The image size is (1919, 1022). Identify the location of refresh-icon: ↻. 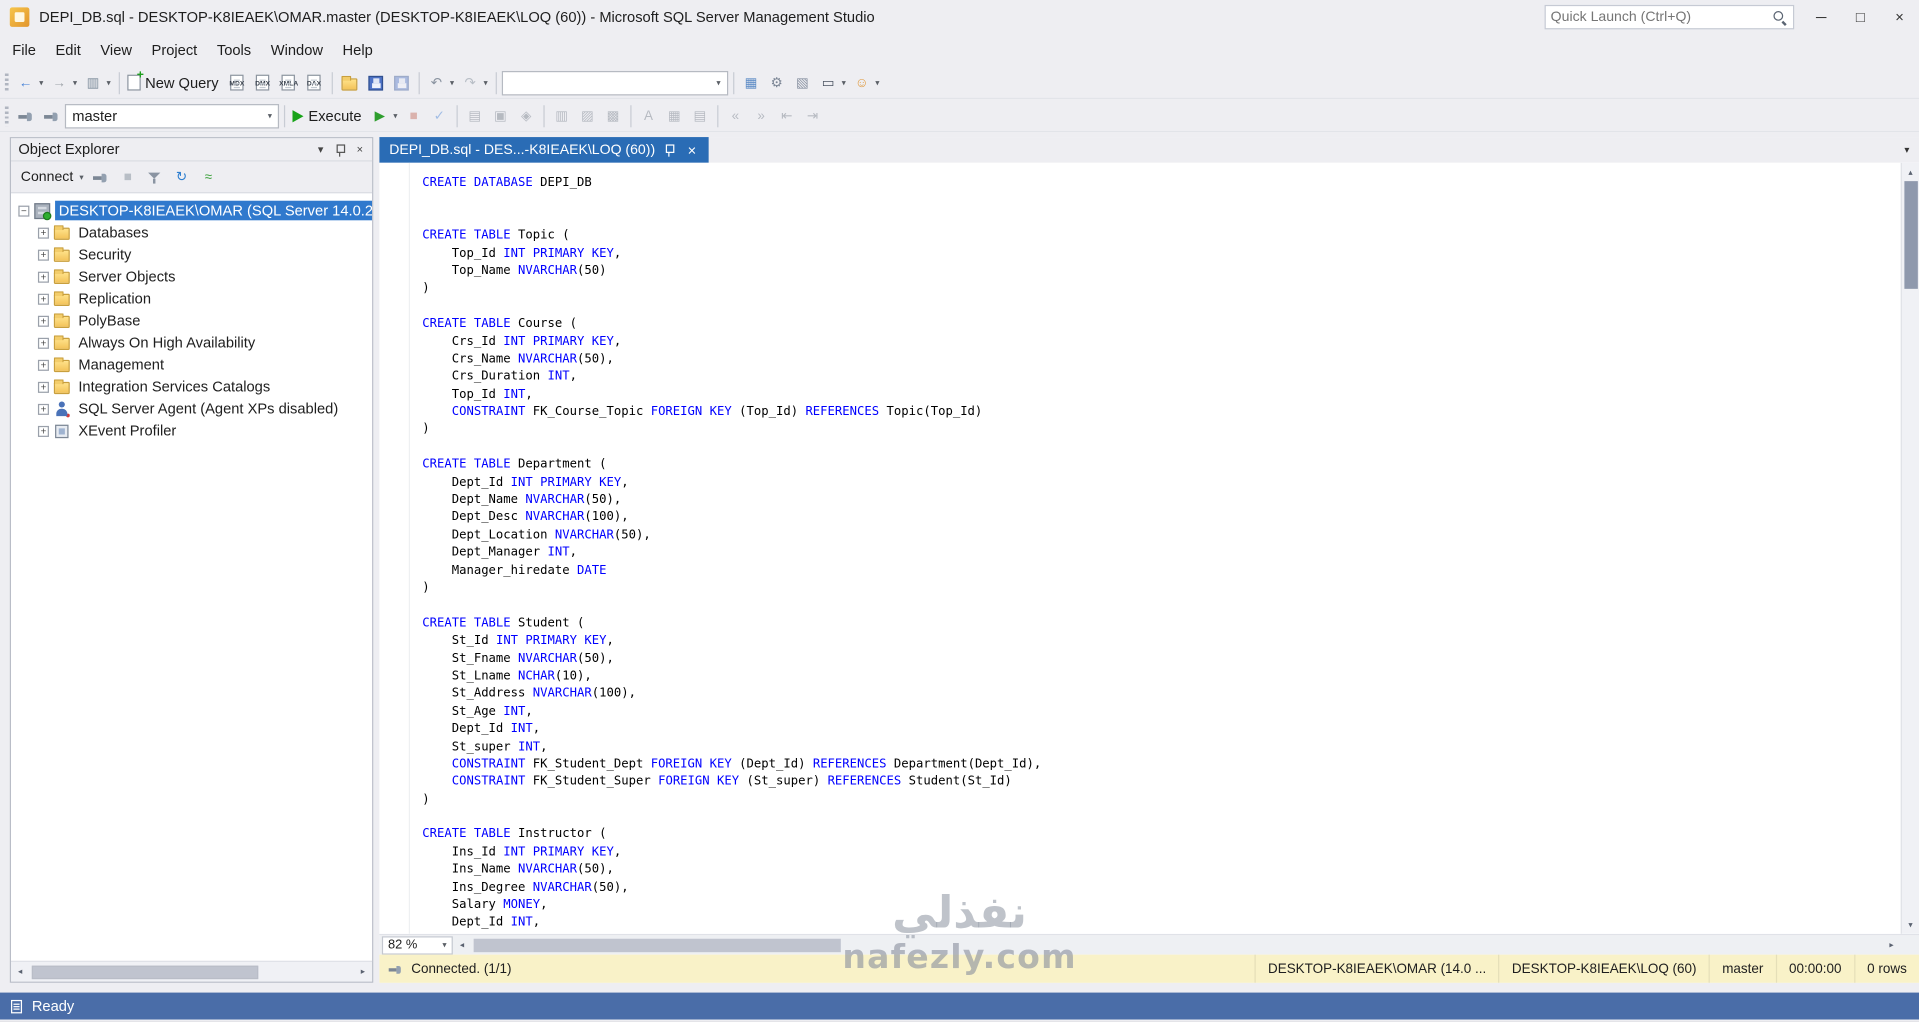
(181, 176).